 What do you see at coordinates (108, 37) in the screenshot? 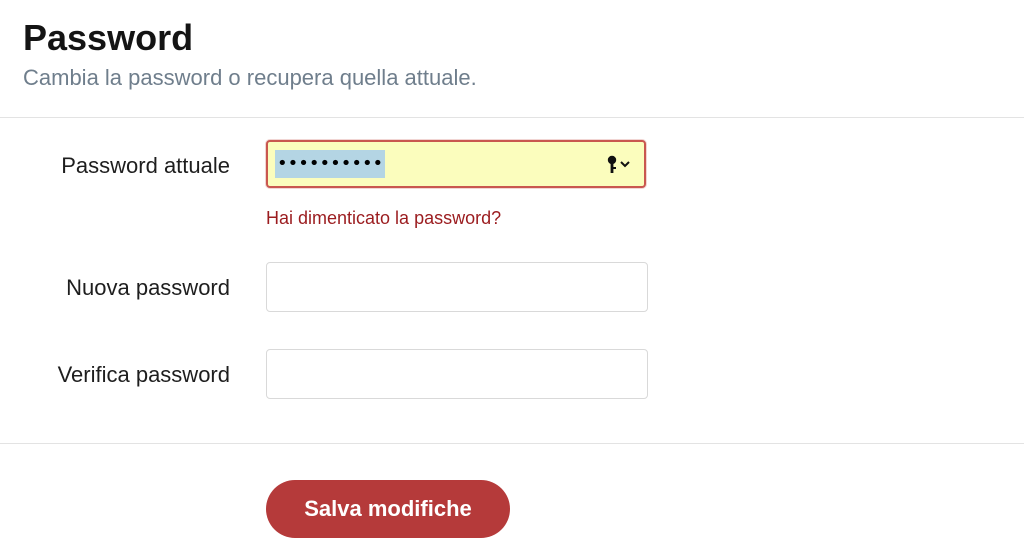
I see `page-title: Password` at bounding box center [108, 37].